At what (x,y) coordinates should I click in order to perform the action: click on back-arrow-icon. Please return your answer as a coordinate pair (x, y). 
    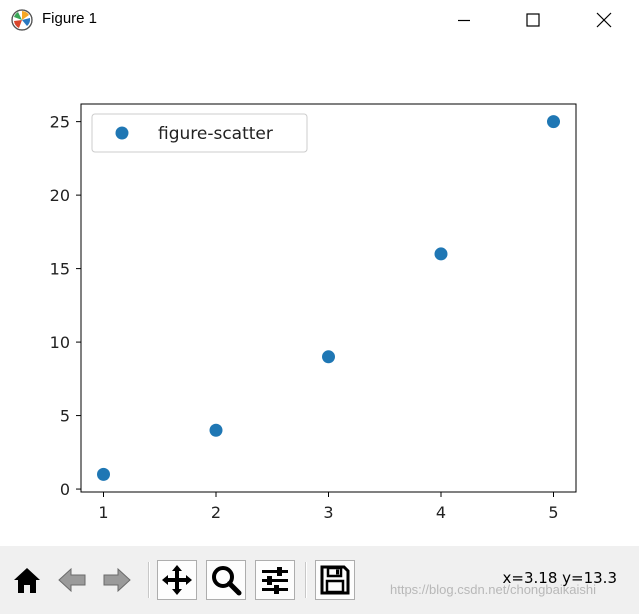
    Looking at the image, I should click on (72, 580).